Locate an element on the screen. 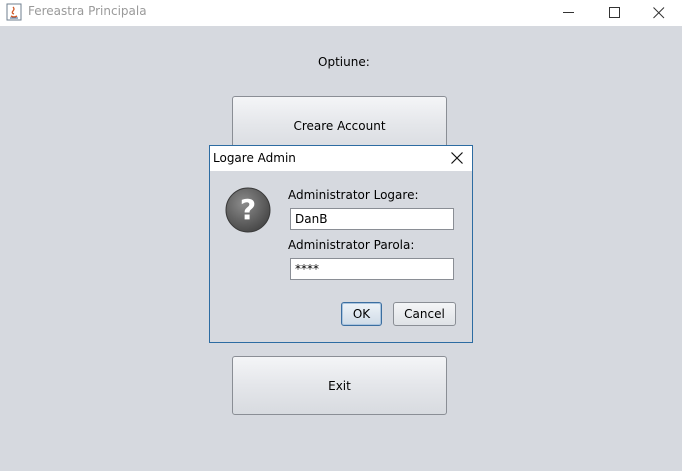  exit-button: Exit is located at coordinates (339, 385).